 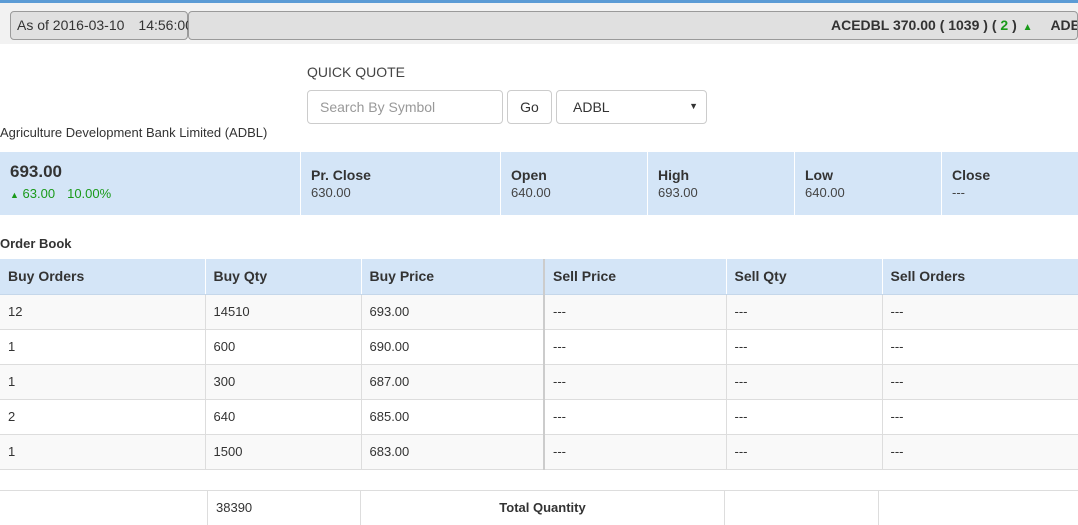 What do you see at coordinates (633, 25) in the screenshot?
I see `ticker-marquee: ACEDBL 370.00 ( 1039 ) ( 2 ) ▲ ADBL 6` at bounding box center [633, 25].